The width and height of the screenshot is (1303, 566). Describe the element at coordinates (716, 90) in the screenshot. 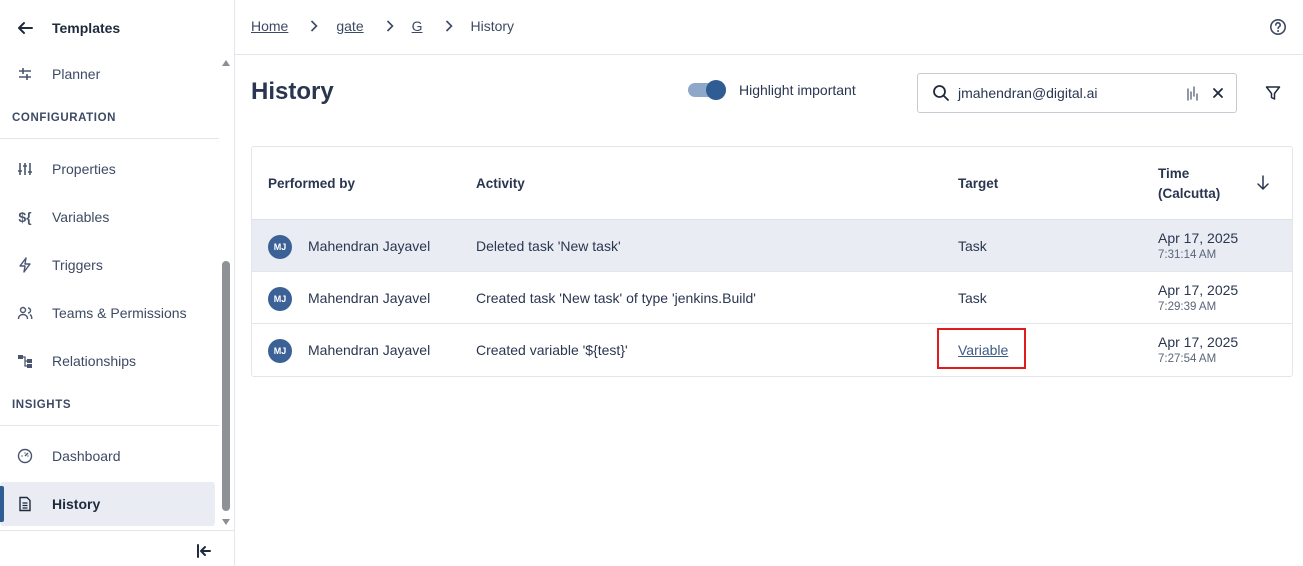

I see `toggle-knob` at that location.